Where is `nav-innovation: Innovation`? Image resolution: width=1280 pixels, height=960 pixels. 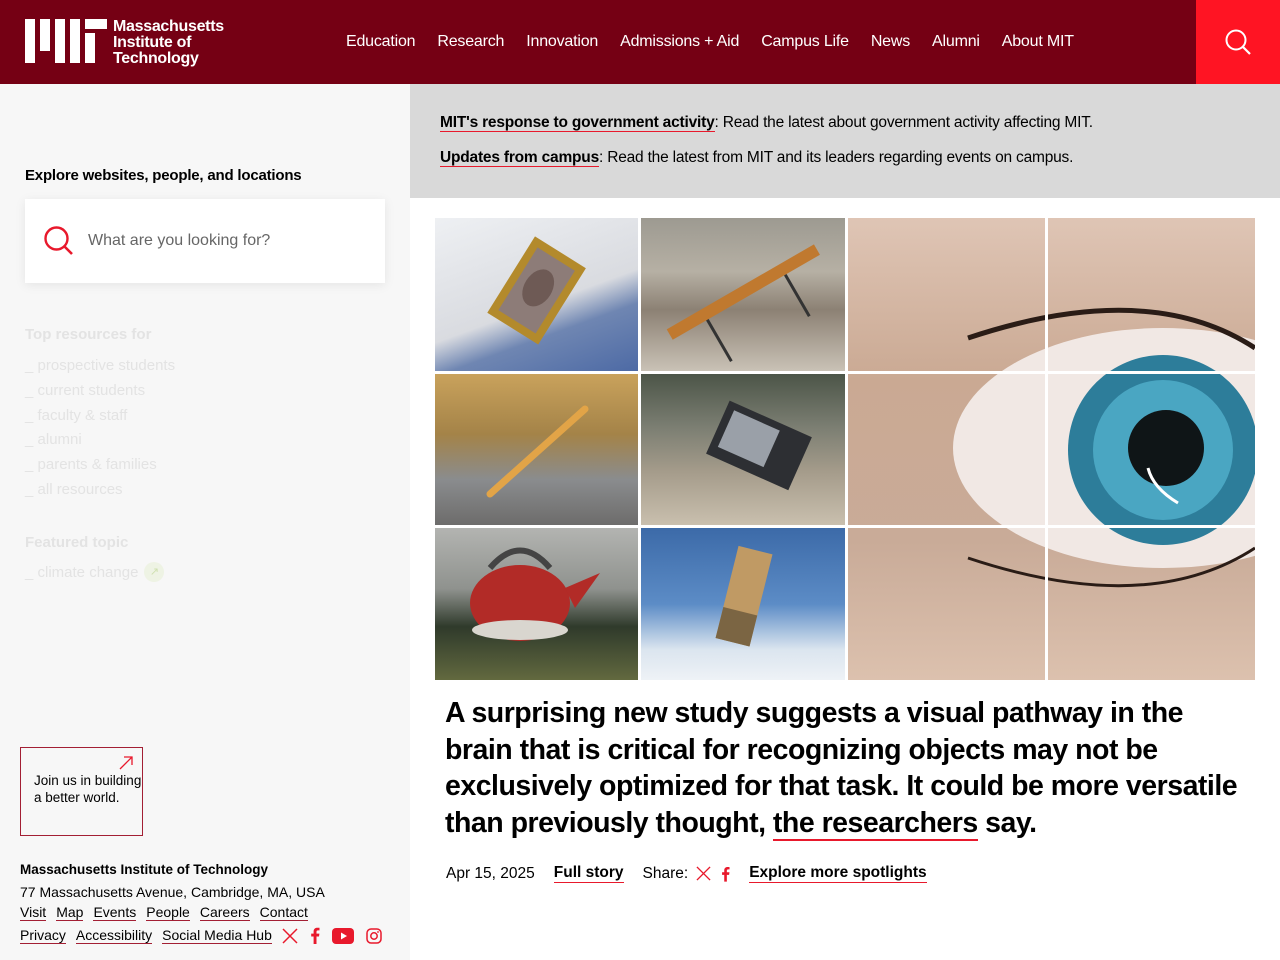 nav-innovation: Innovation is located at coordinates (562, 42).